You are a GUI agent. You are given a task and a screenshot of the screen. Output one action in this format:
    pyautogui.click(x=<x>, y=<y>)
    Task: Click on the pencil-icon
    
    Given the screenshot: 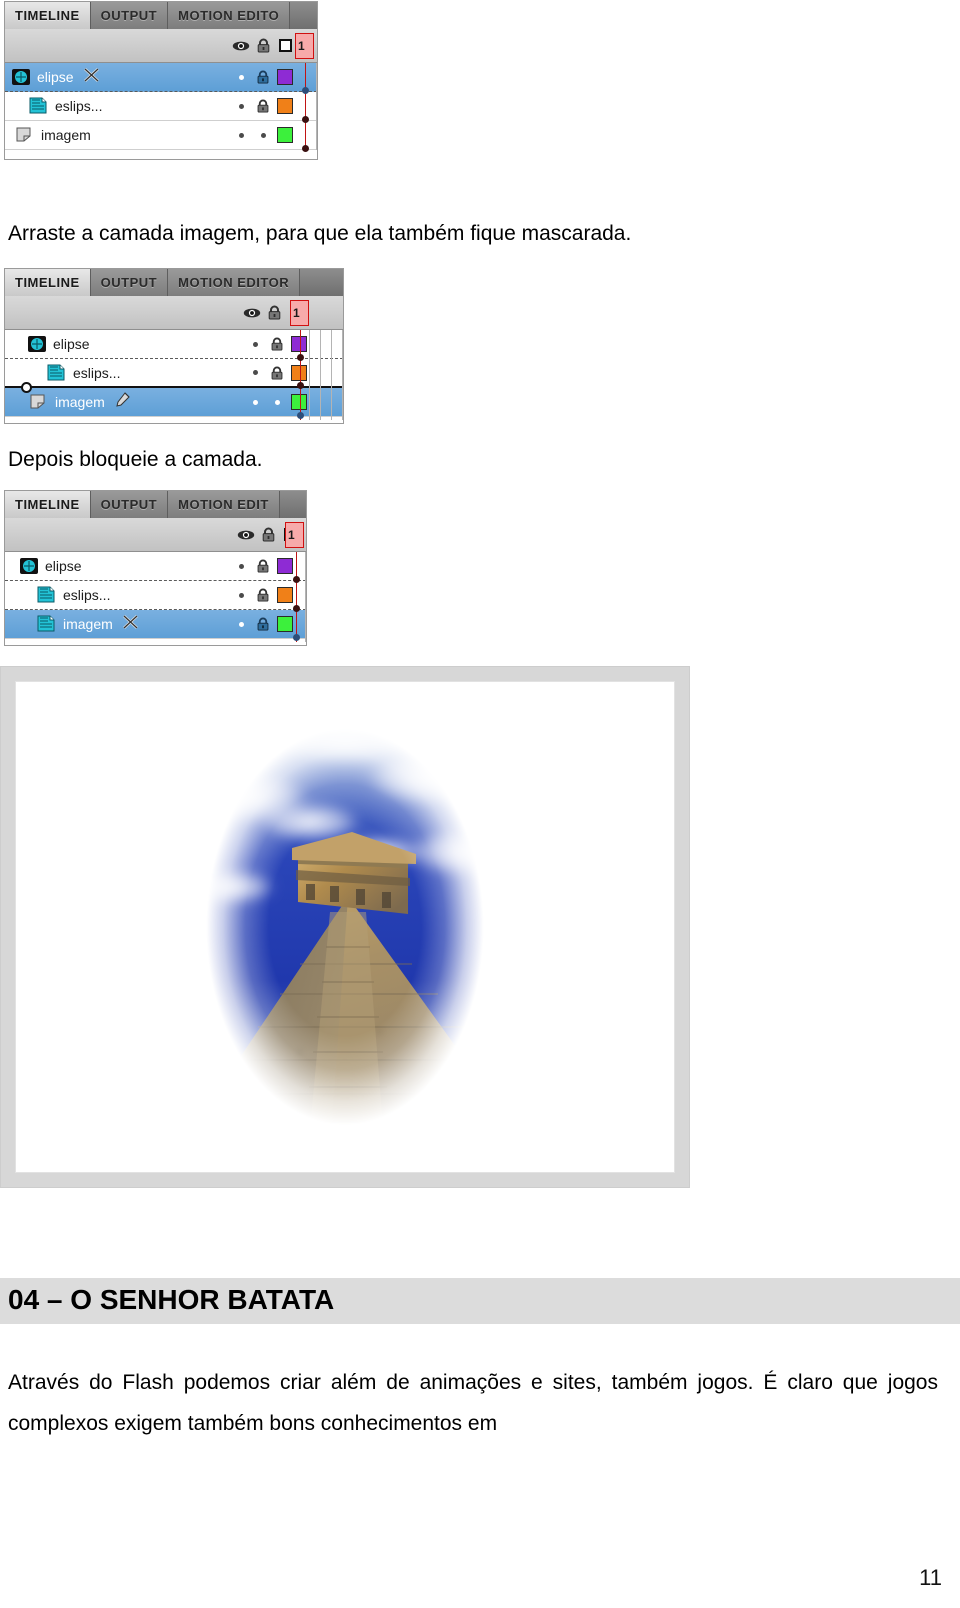 What is the action you would take?
    pyautogui.click(x=123, y=402)
    